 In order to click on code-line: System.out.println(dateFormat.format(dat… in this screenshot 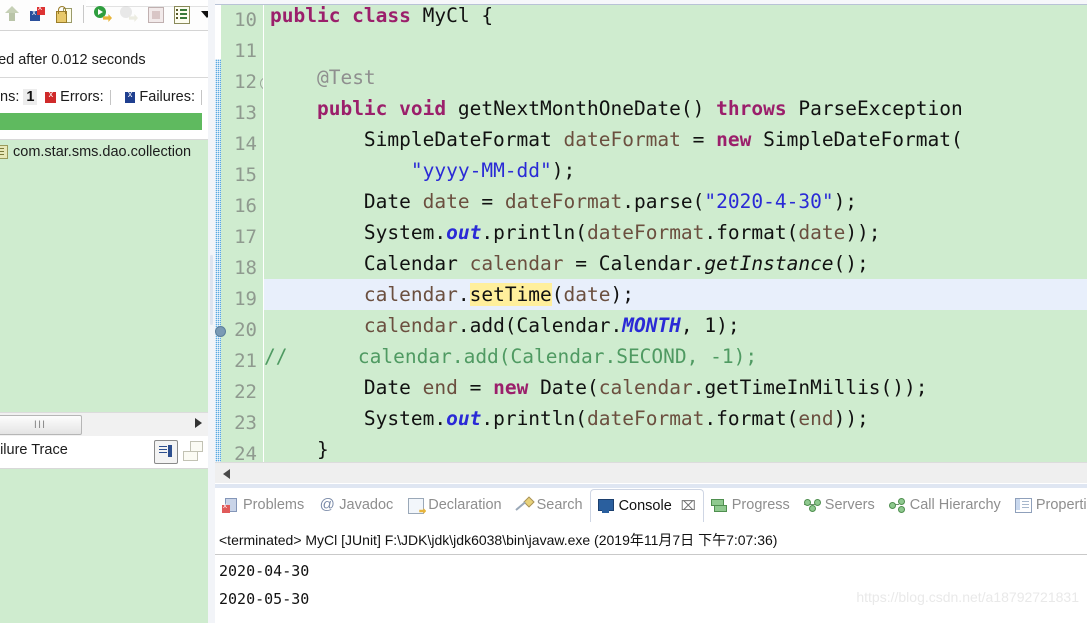, I will do `click(575, 232)`.